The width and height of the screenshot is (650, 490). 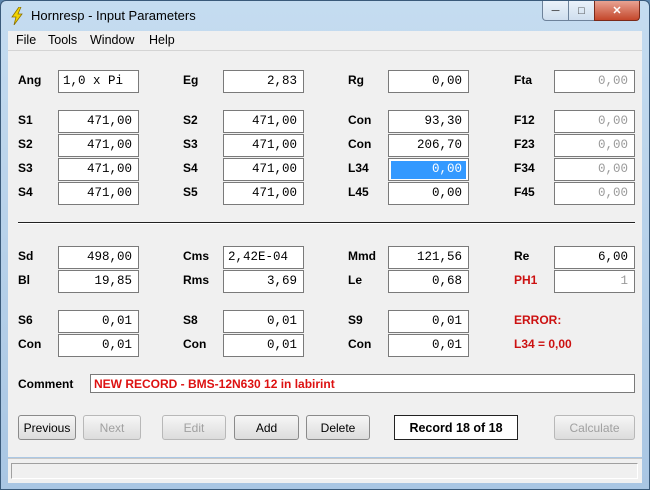 I want to click on next-button-label: Next, so click(x=112, y=427).